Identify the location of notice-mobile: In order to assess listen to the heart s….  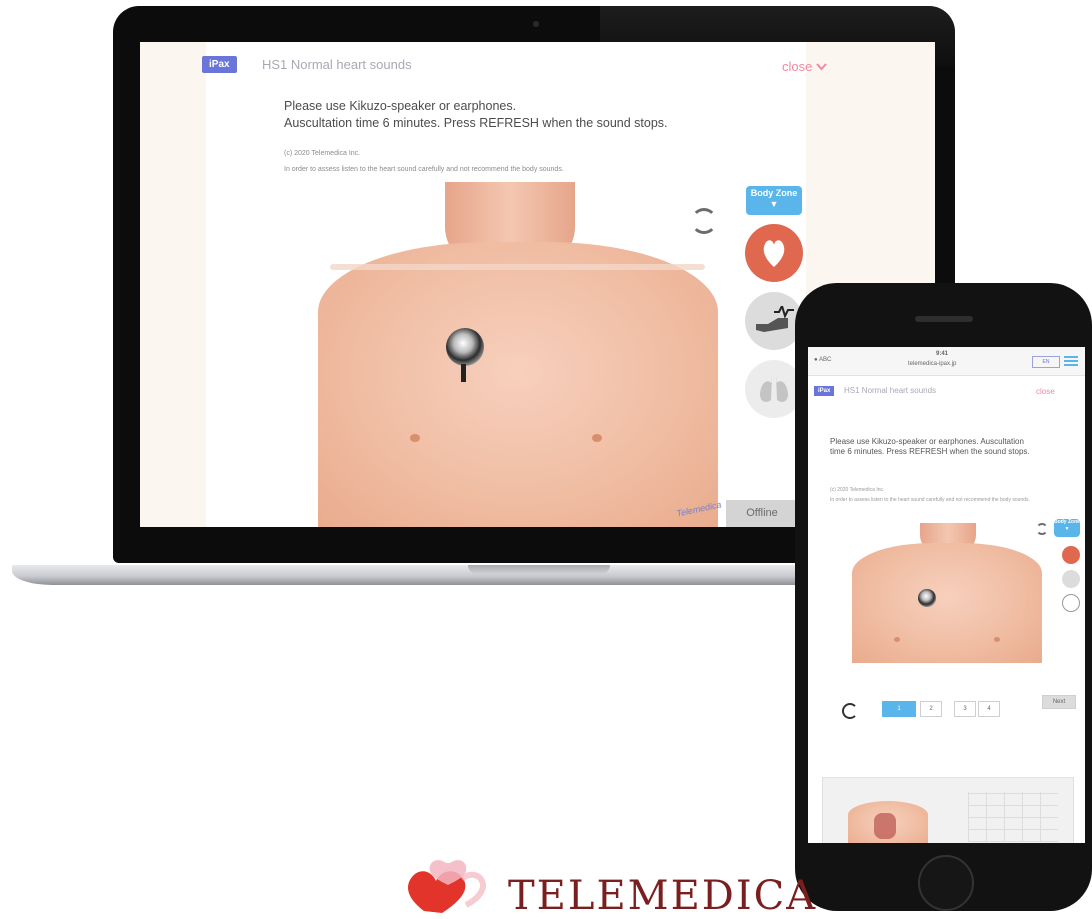
(930, 500).